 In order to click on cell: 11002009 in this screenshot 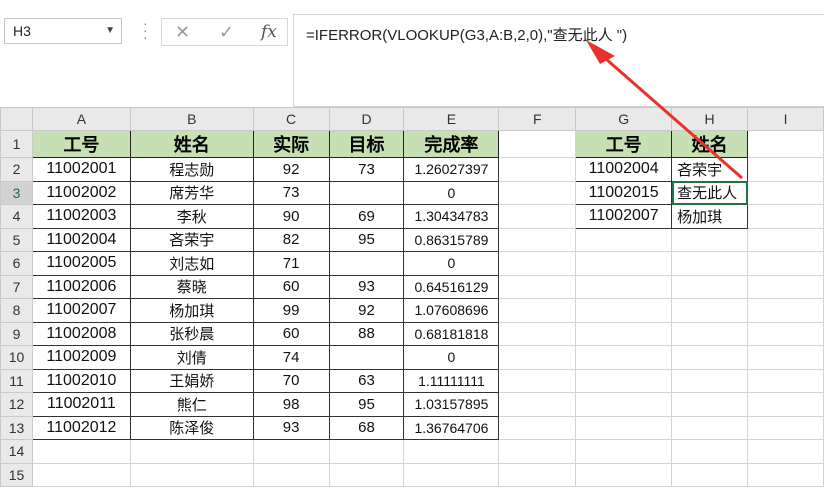, I will do `click(81, 357)`.